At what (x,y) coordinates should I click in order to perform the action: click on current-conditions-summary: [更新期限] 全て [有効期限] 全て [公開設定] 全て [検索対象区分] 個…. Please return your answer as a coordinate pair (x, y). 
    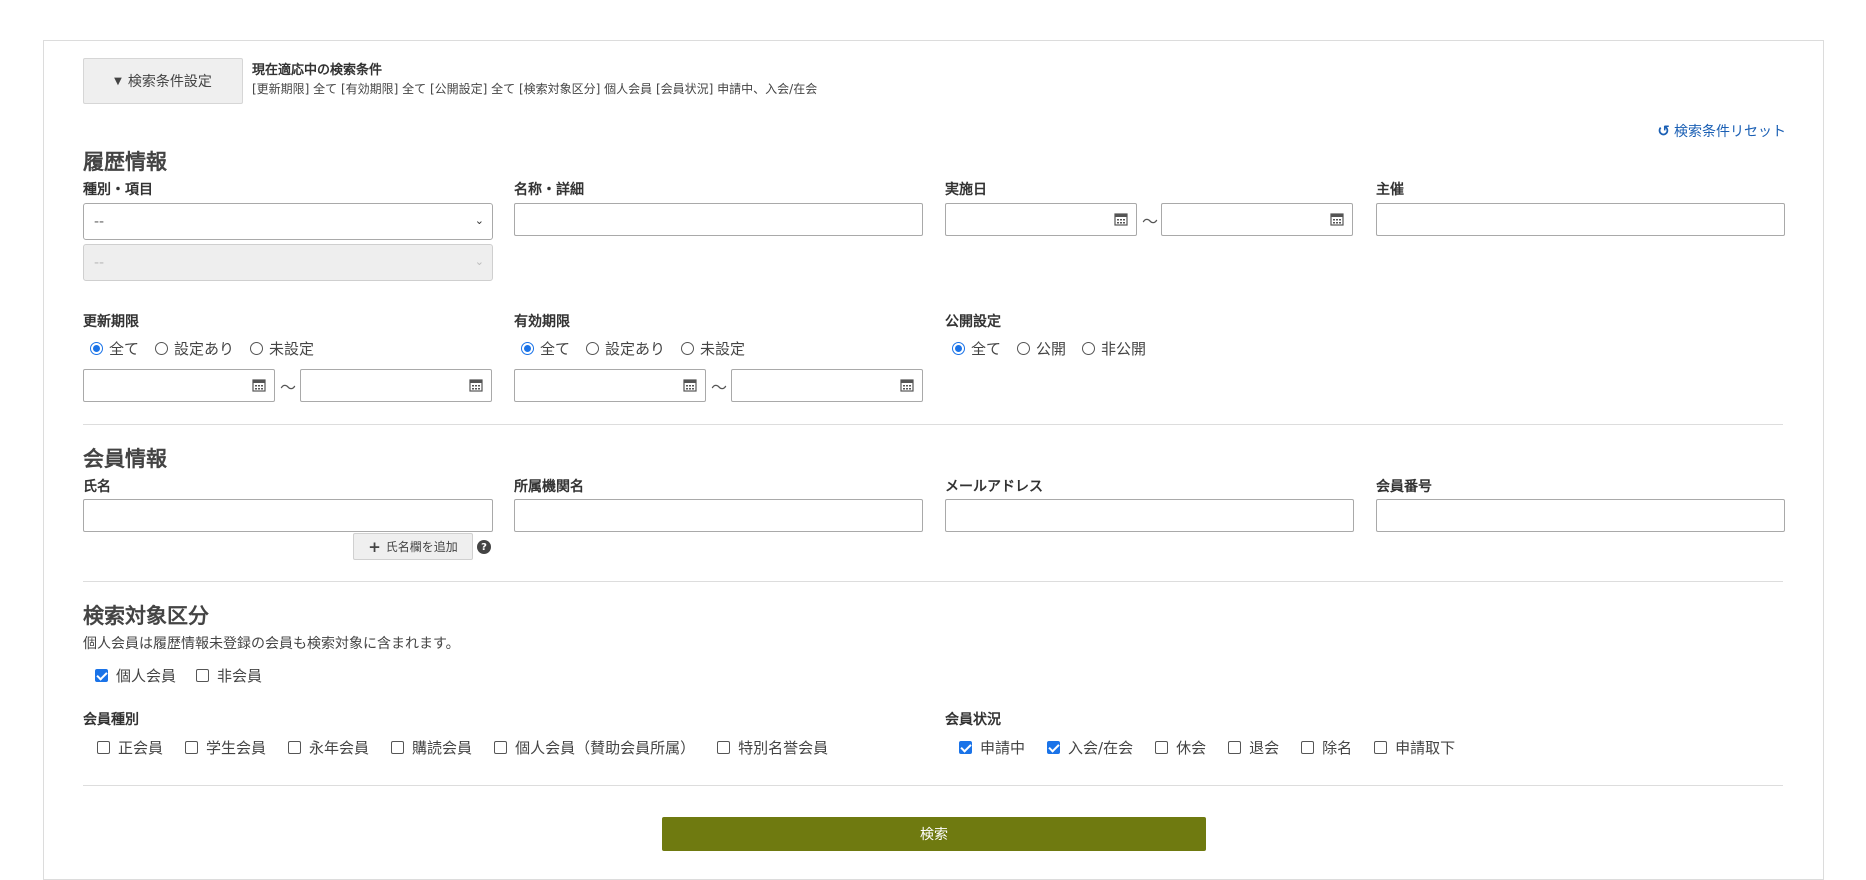
    Looking at the image, I should click on (535, 89).